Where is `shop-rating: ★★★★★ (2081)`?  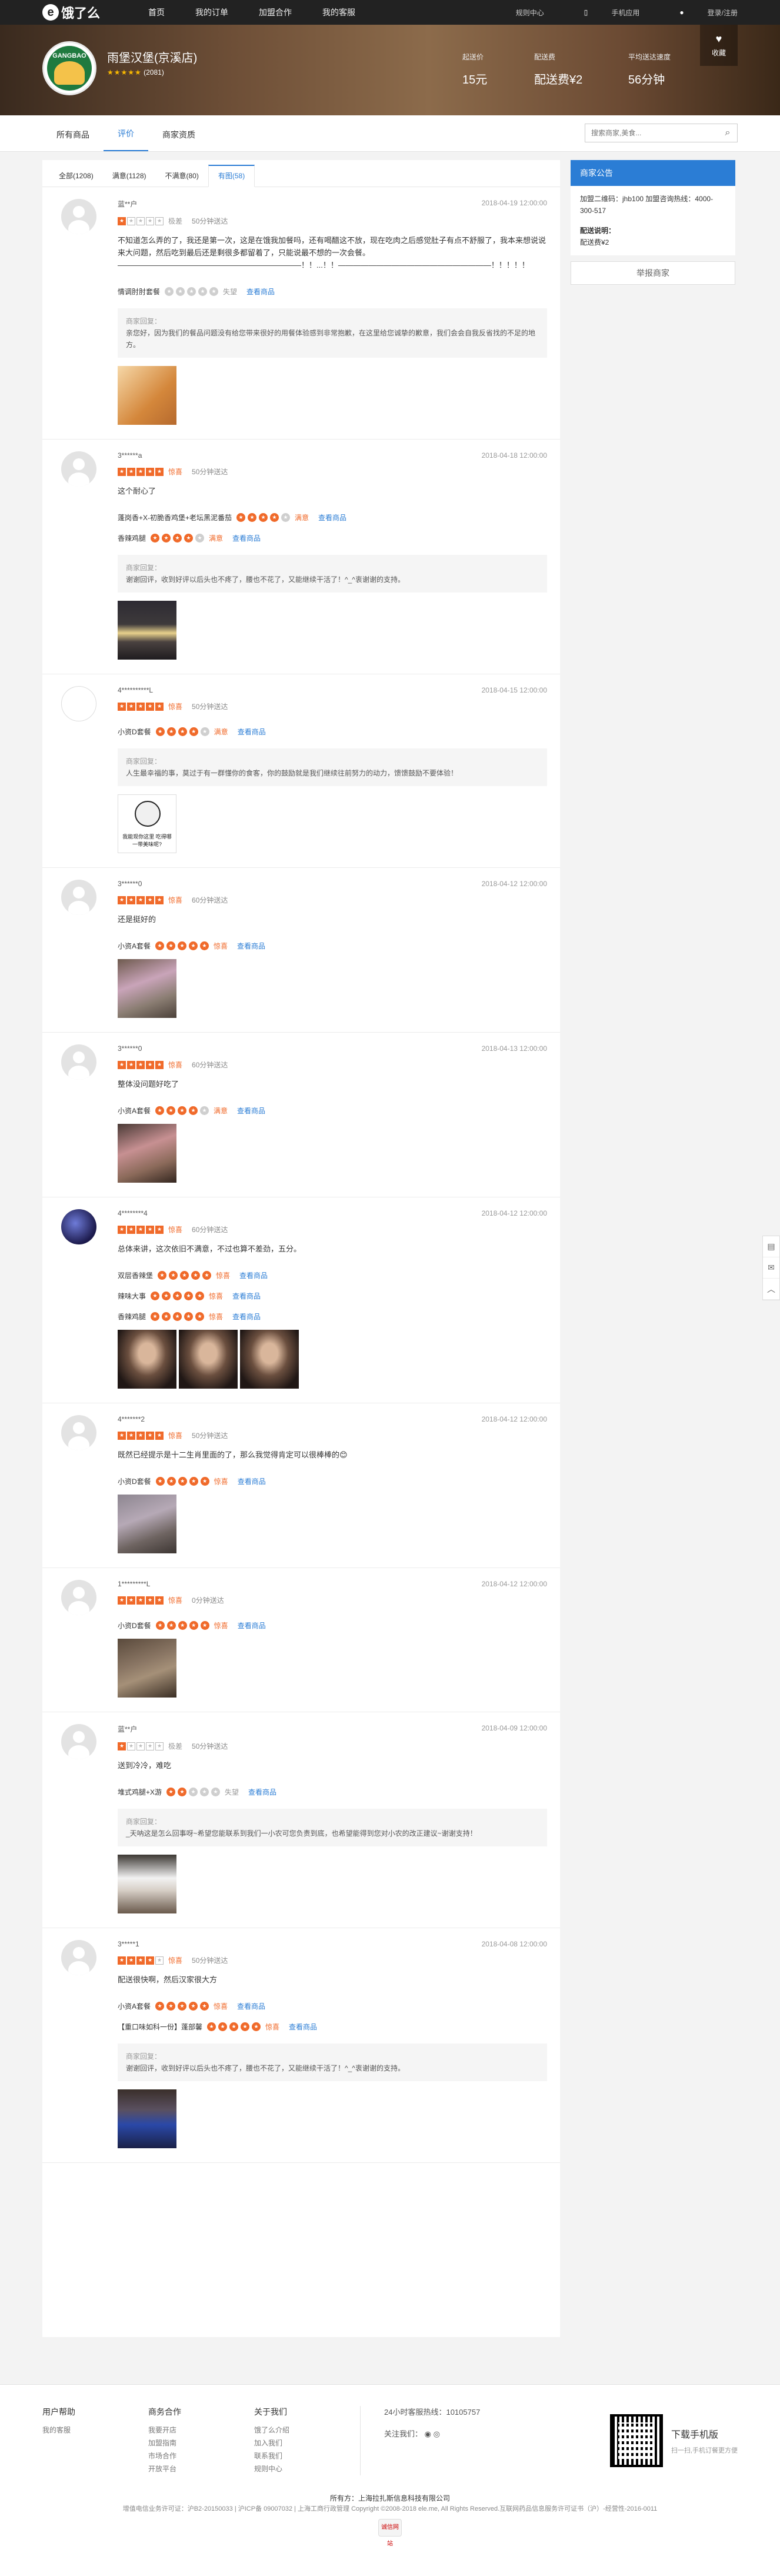 shop-rating: ★★★★★ (2081) is located at coordinates (135, 72).